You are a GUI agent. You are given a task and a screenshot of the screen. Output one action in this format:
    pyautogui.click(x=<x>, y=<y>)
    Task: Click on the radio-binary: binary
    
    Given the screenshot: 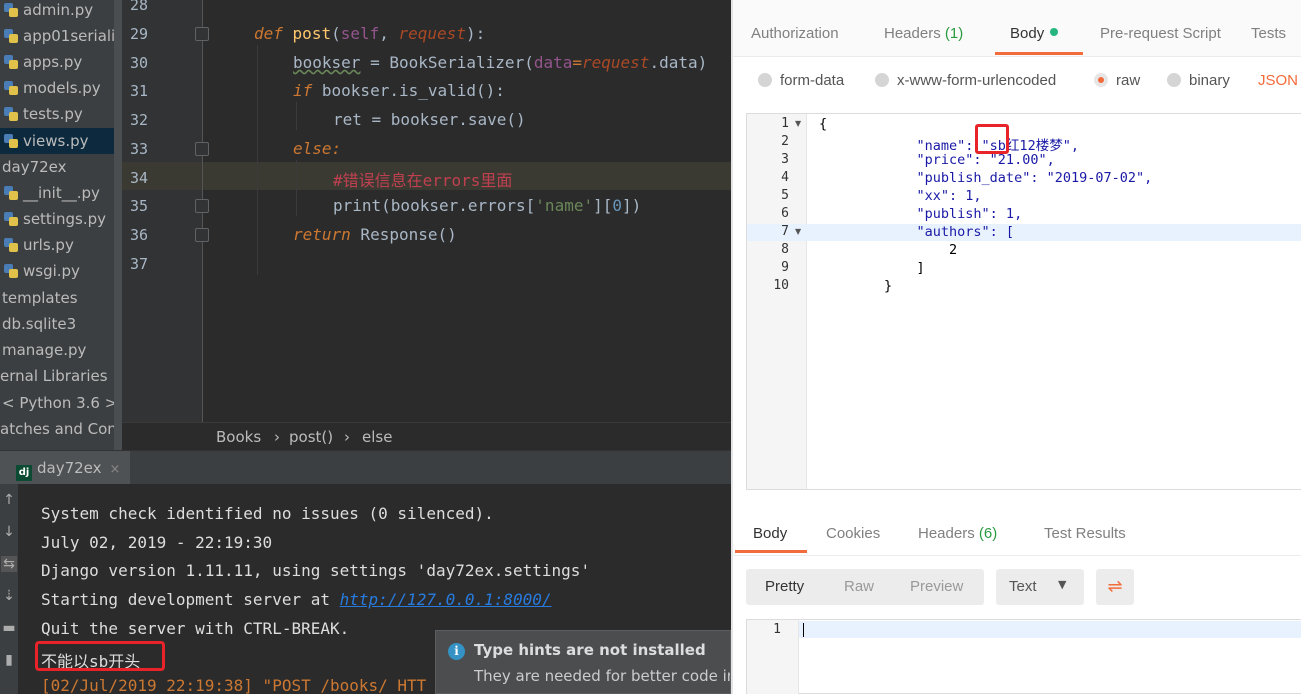 What is the action you would take?
    pyautogui.click(x=1198, y=80)
    